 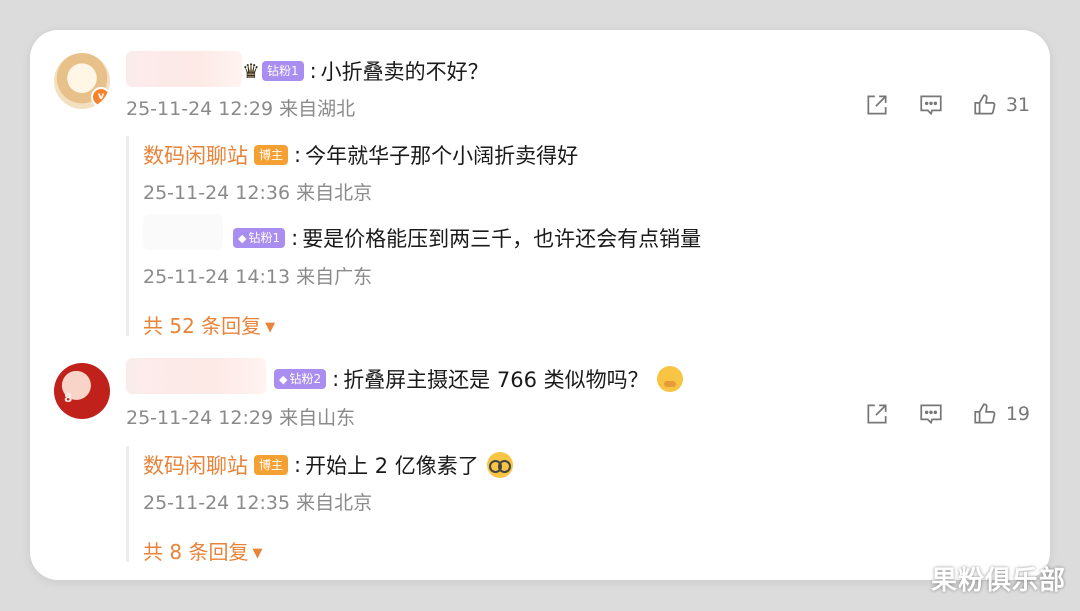 What do you see at coordinates (241, 418) in the screenshot?
I see `comment-meta: 25-11-24 12:29 来自山东` at bounding box center [241, 418].